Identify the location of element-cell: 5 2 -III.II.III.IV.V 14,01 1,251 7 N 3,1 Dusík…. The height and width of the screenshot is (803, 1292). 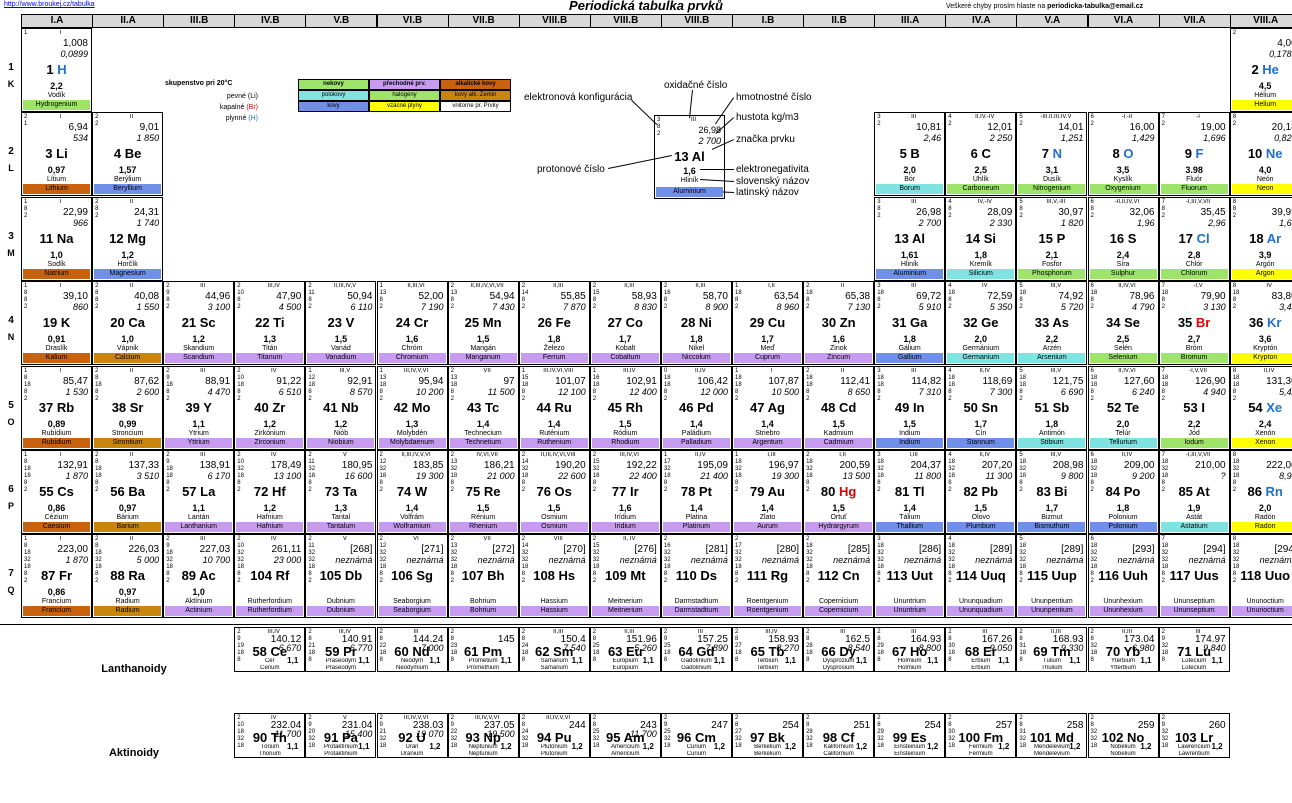
(1052, 154).